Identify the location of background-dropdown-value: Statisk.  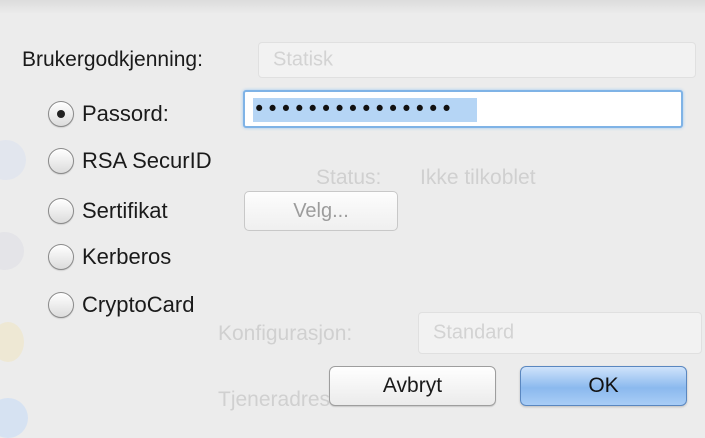
(303, 59).